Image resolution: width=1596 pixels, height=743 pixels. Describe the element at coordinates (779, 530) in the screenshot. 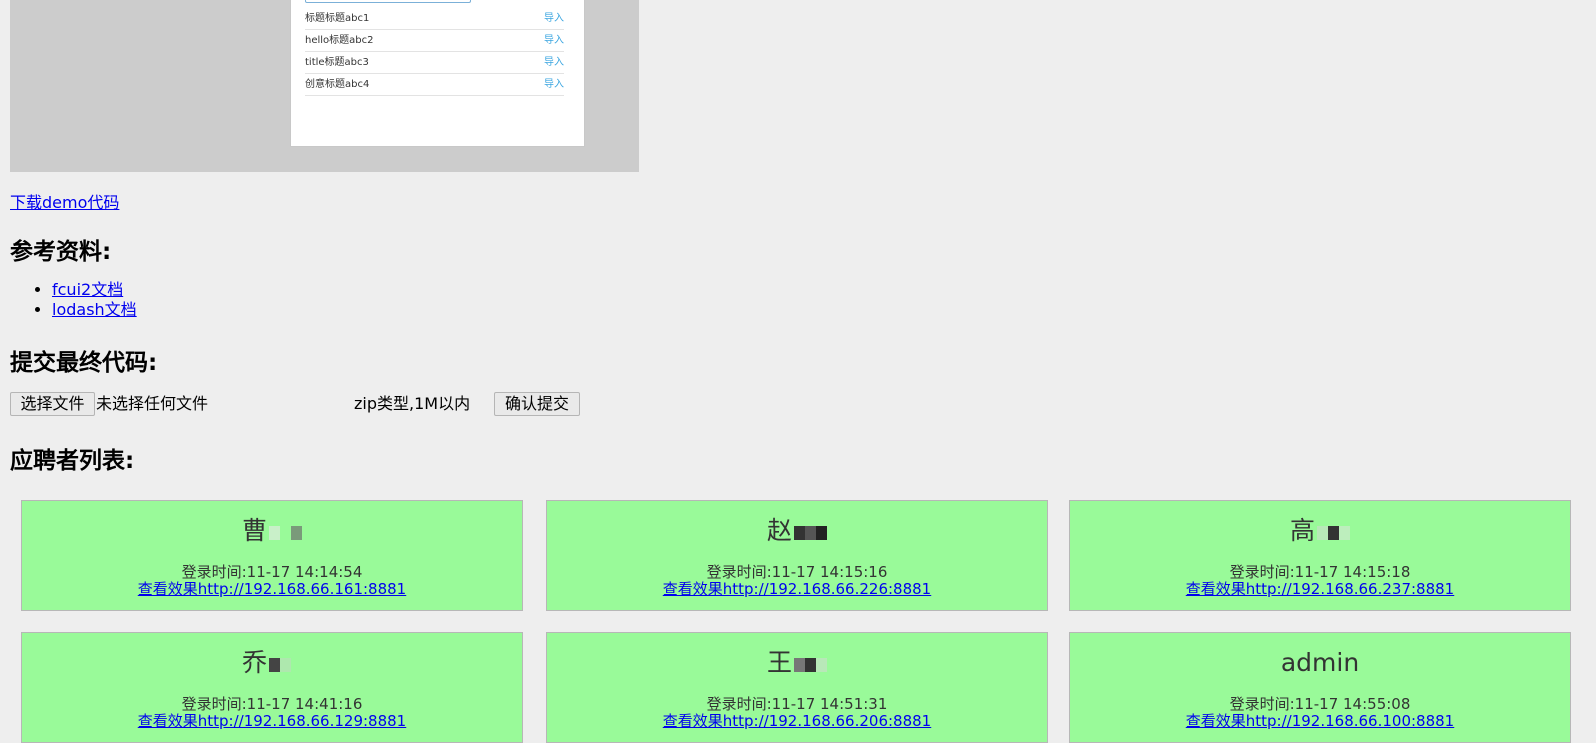

I see `candidate-name: 赵` at that location.